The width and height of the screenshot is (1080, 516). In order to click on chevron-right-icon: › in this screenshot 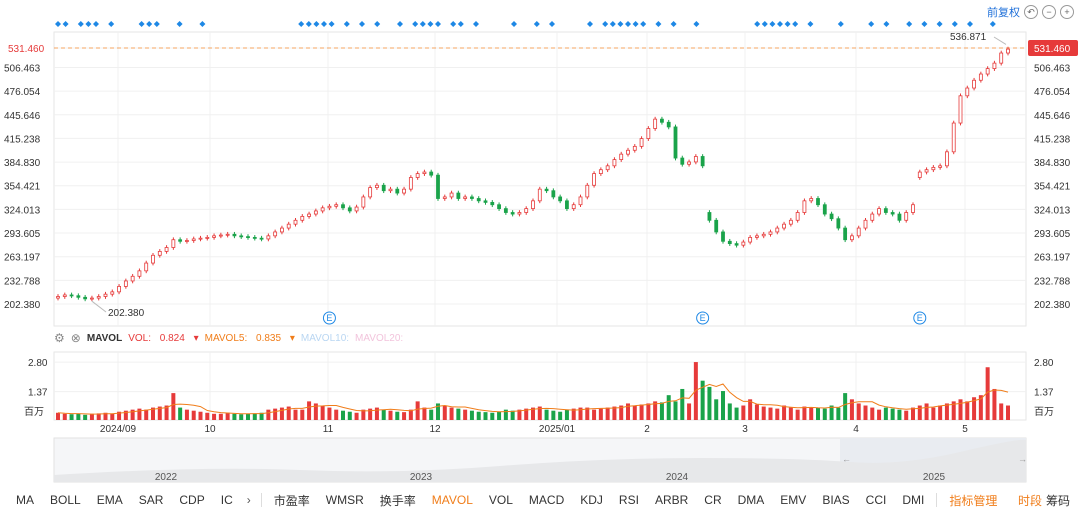, I will do `click(249, 500)`.